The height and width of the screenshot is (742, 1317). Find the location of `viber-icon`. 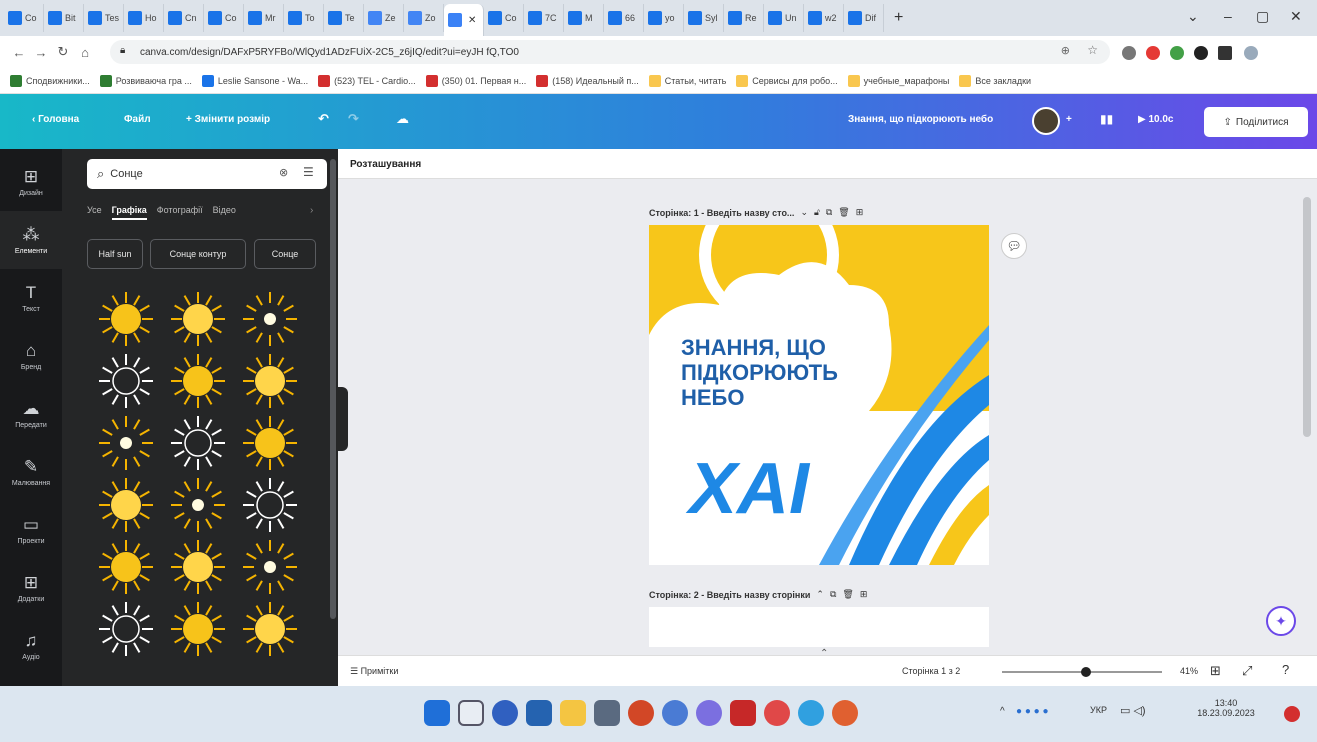

viber-icon is located at coordinates (709, 713).